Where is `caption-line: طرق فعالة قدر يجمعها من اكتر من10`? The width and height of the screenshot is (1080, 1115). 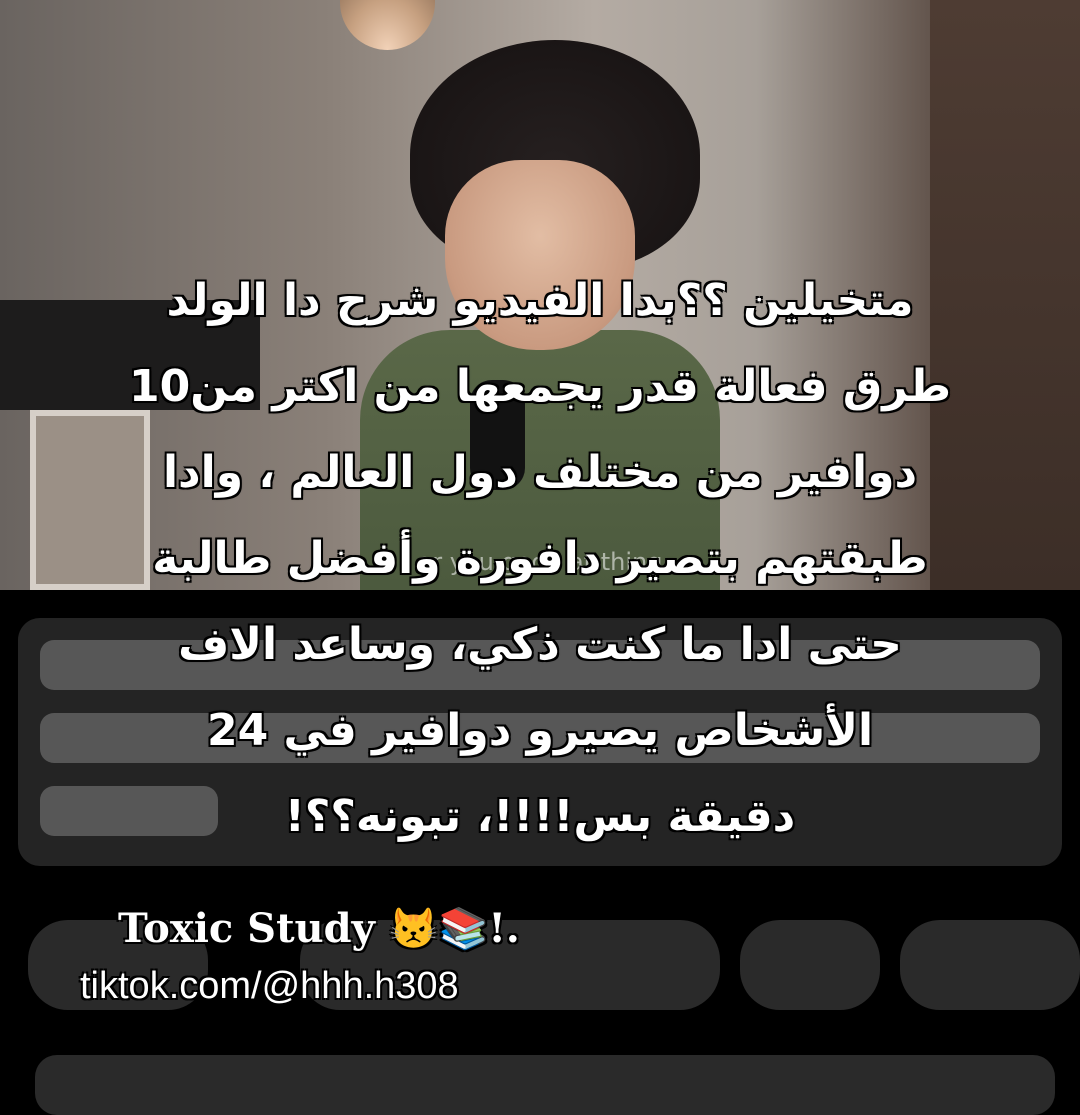
caption-line: طرق فعالة قدر يجمعها من اكتر من10 is located at coordinates (540, 386).